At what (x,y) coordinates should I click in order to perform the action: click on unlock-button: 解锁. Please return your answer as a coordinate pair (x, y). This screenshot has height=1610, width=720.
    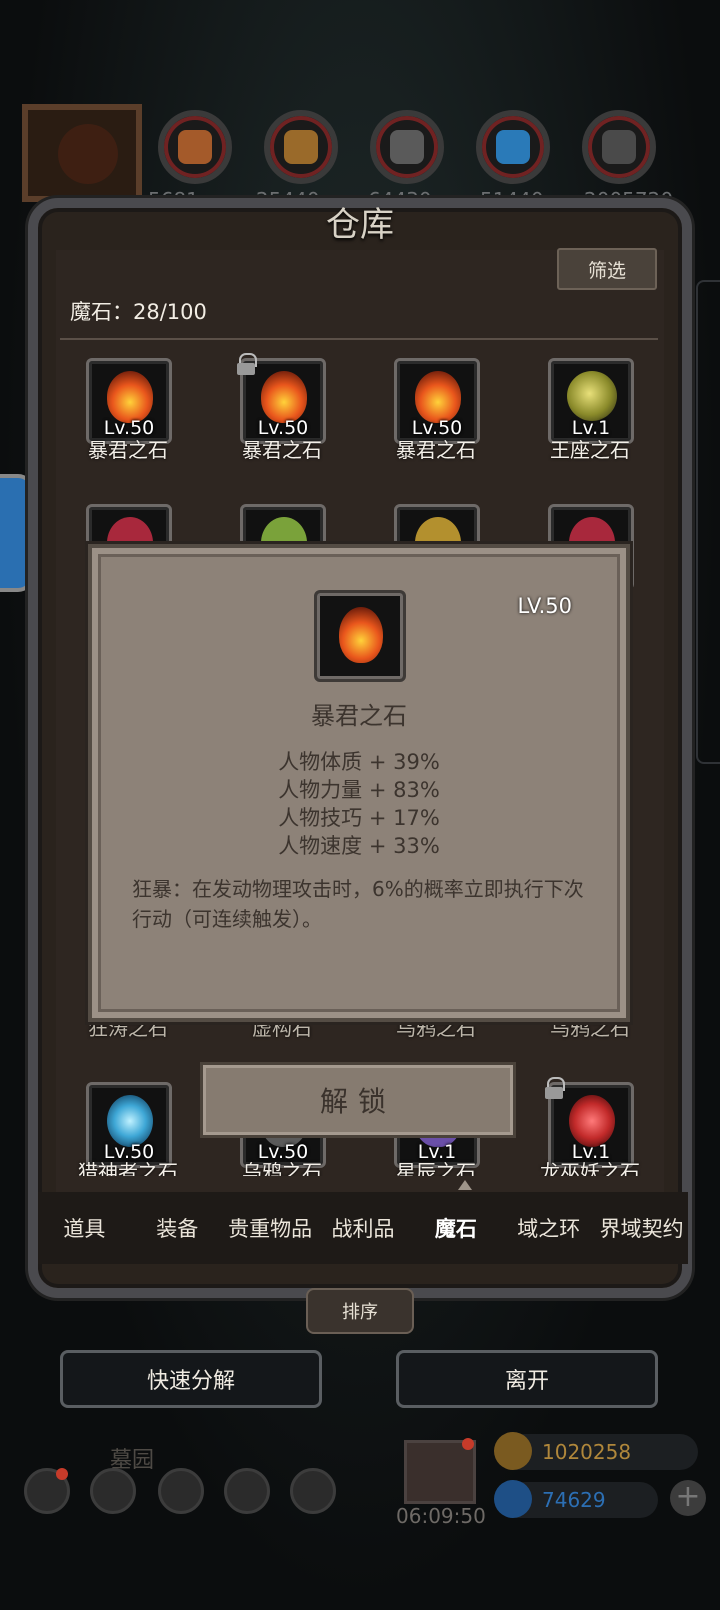
    Looking at the image, I should click on (358, 1100).